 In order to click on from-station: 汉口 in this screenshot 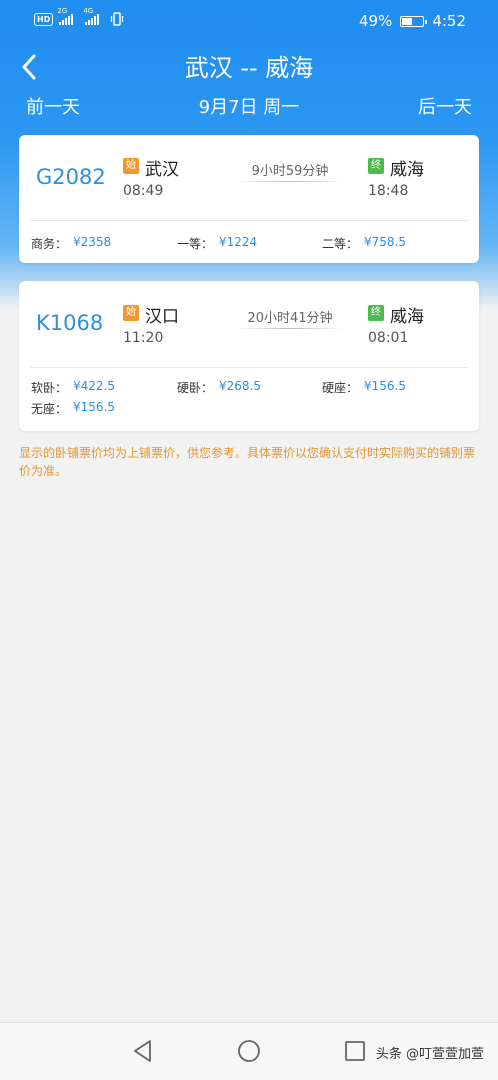, I will do `click(162, 317)`.